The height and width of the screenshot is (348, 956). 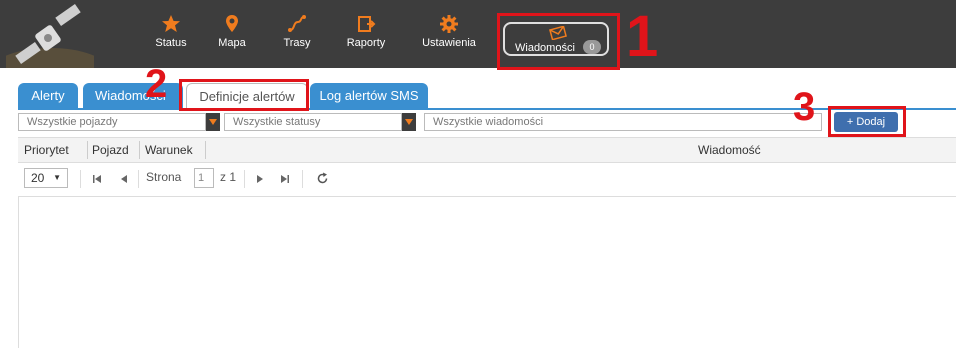 What do you see at coordinates (322, 178) in the screenshot?
I see `refresh-icon` at bounding box center [322, 178].